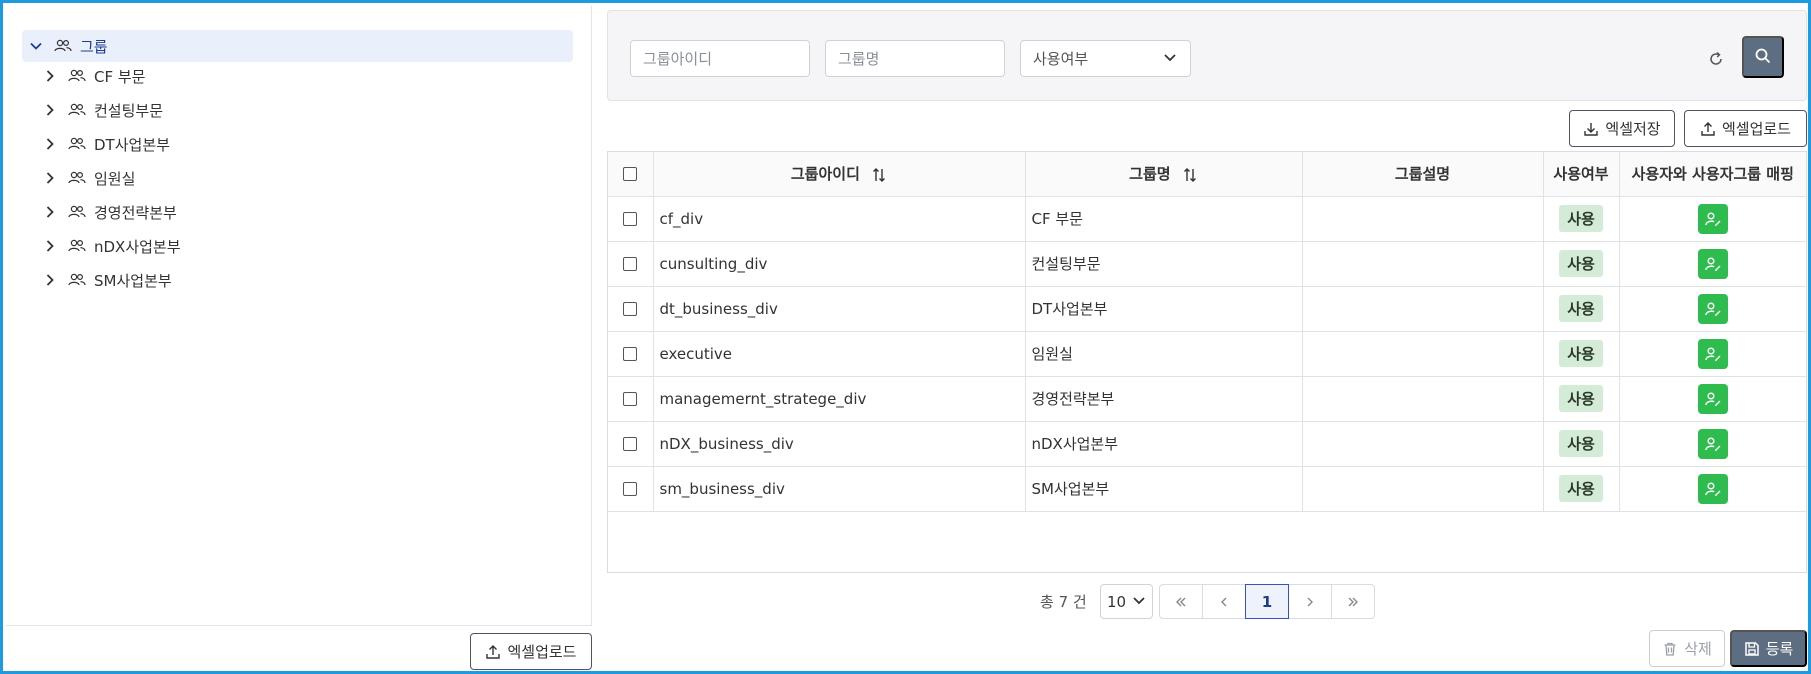 The height and width of the screenshot is (674, 1811). I want to click on delete-button: 삭제, so click(1687, 648).